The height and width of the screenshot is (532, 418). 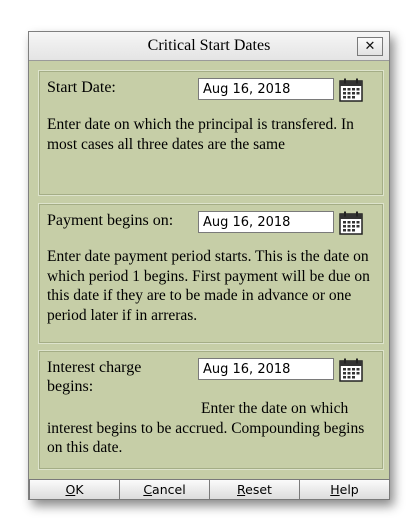 I want to click on cancel-button: Cancel, so click(x=164, y=489).